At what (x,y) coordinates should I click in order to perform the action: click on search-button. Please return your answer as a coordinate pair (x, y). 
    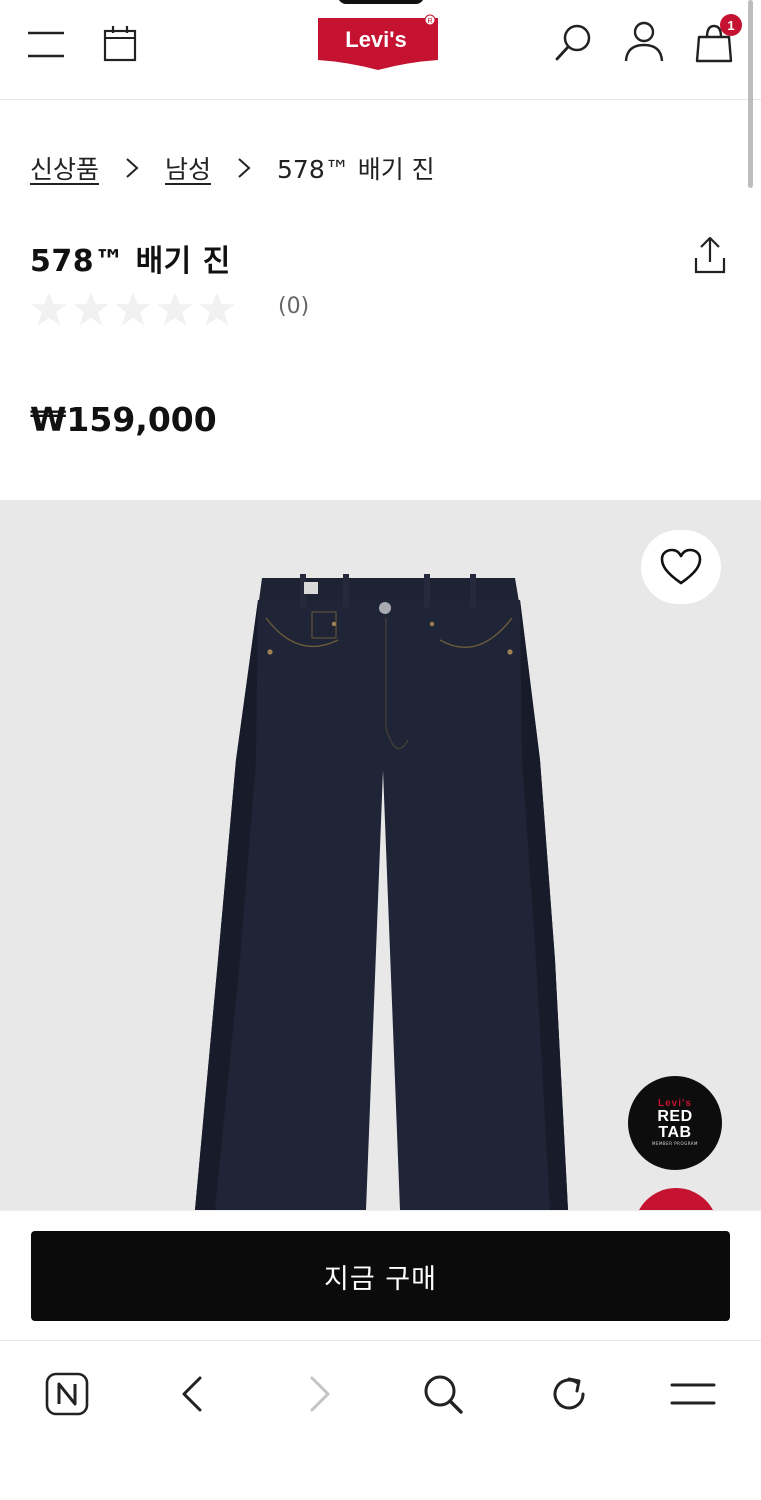
    Looking at the image, I should click on (574, 42).